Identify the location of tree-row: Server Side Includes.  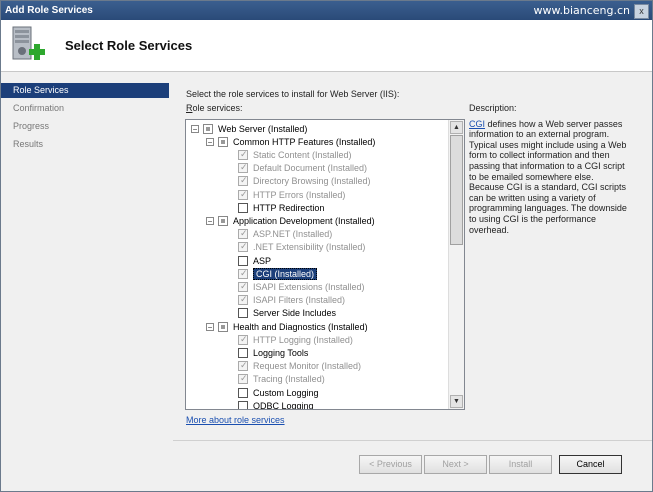
(287, 313).